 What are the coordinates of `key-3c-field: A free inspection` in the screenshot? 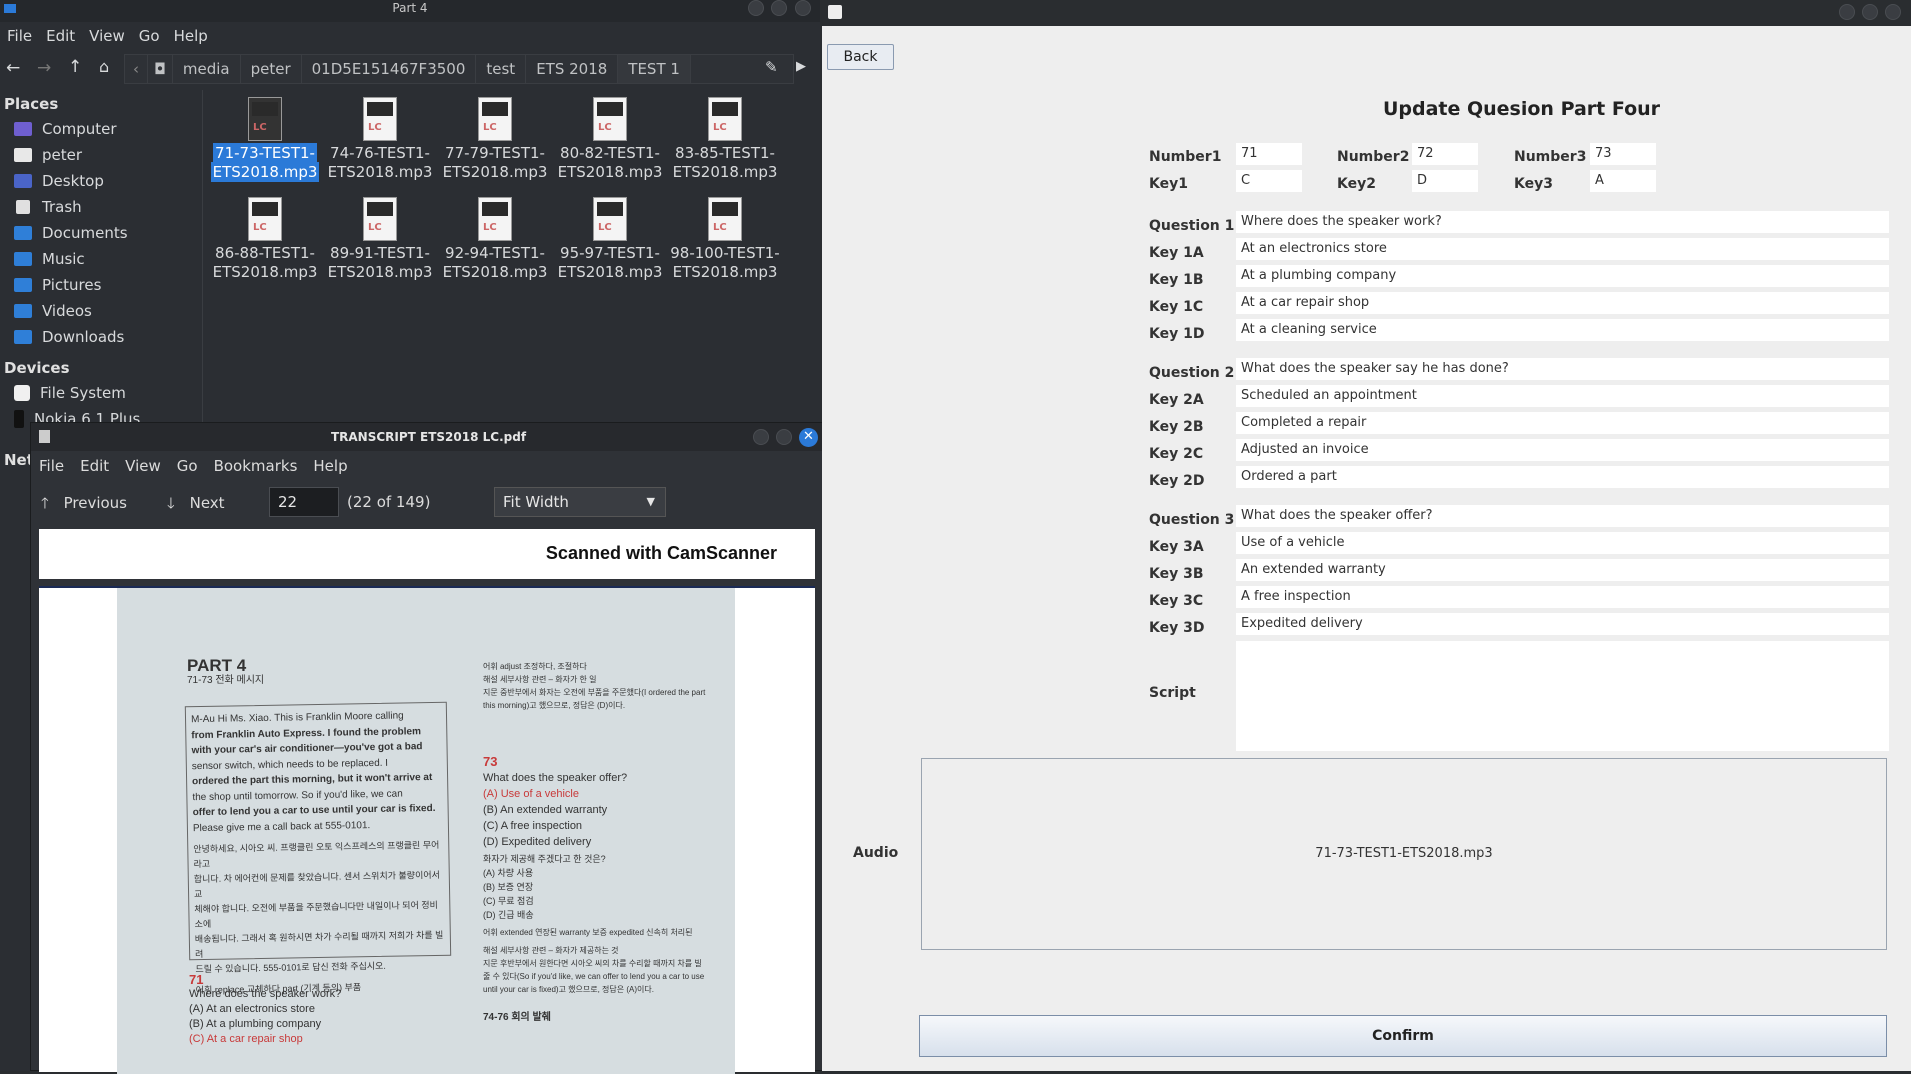 It's located at (1562, 597).